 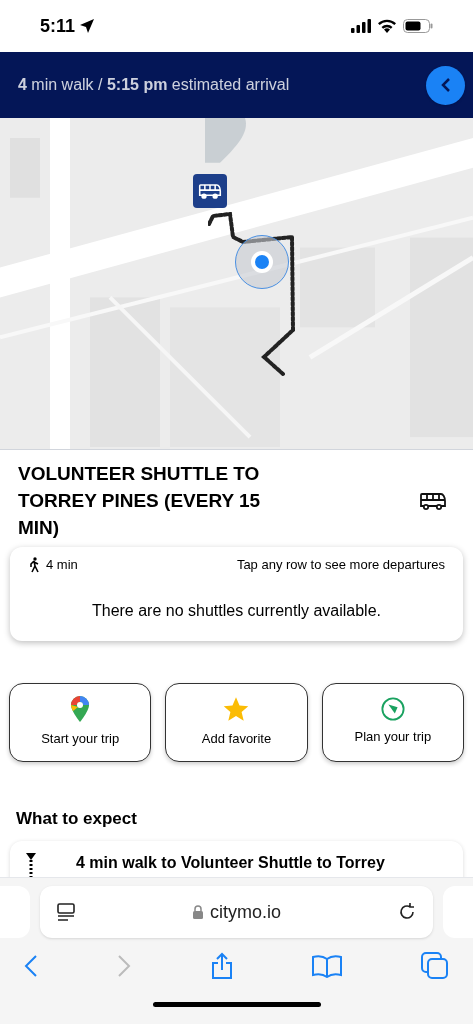 I want to click on star-icon, so click(x=236, y=709).